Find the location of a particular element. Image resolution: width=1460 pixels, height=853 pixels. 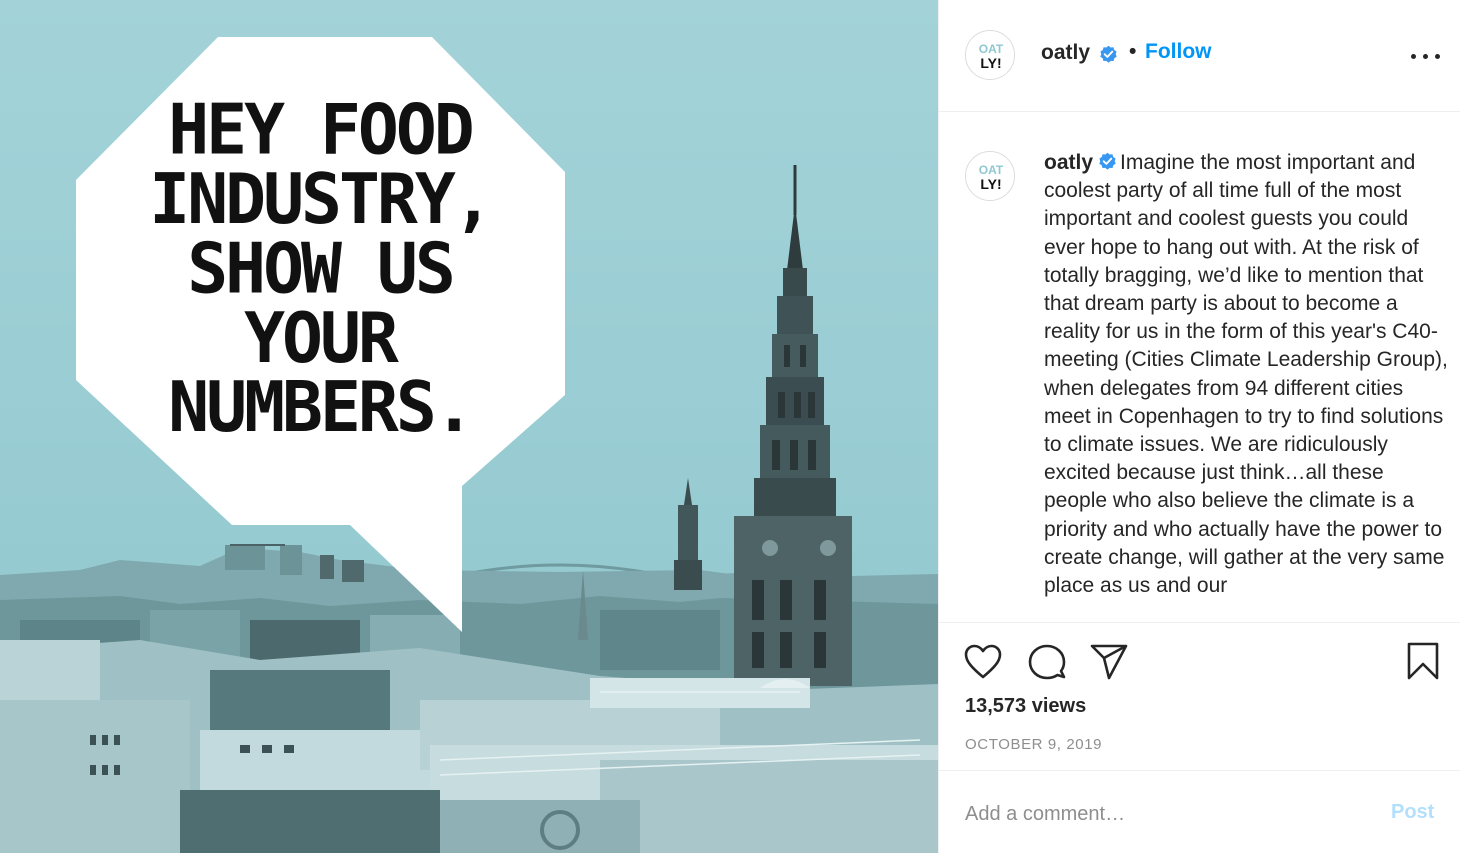

comment-section: Post is located at coordinates (1199, 811).